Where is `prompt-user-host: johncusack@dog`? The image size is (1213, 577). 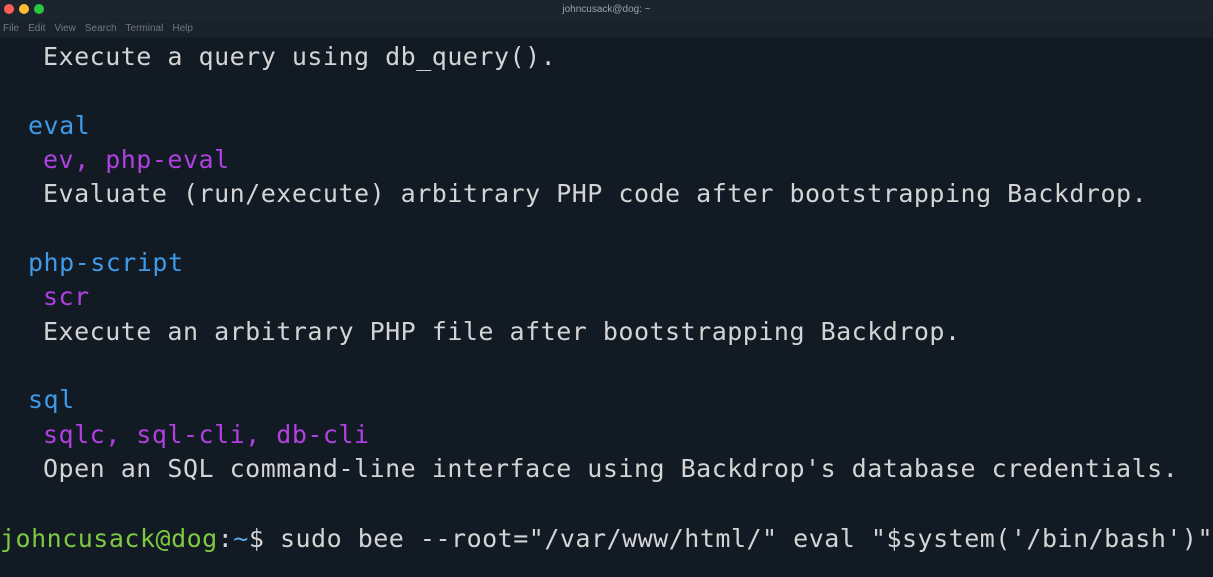
prompt-user-host: johncusack@dog is located at coordinates (109, 538).